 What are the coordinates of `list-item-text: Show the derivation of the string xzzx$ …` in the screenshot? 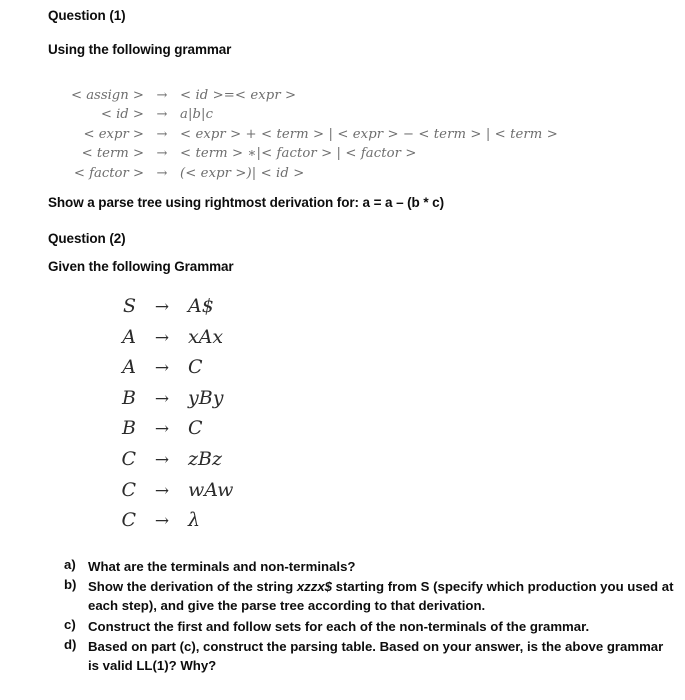 It's located at (381, 596).